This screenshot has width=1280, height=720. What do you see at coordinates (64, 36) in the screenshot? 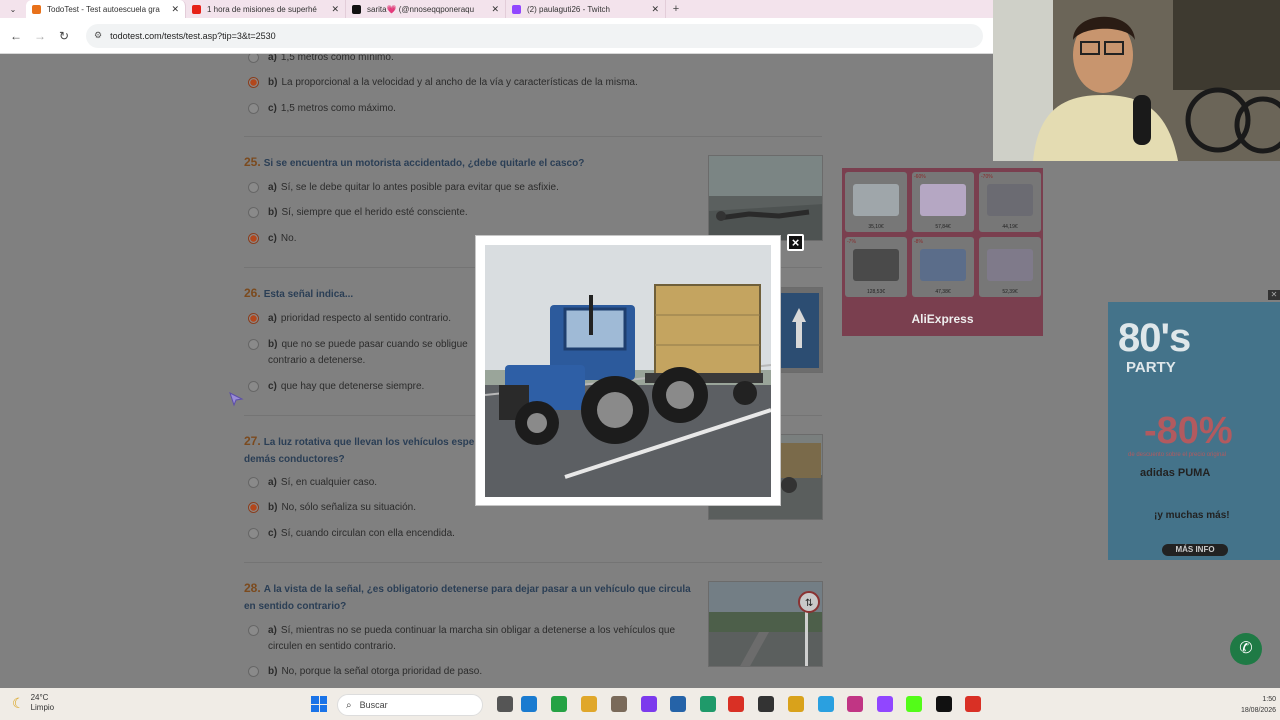
I see `reload-icon: ↻` at bounding box center [64, 36].